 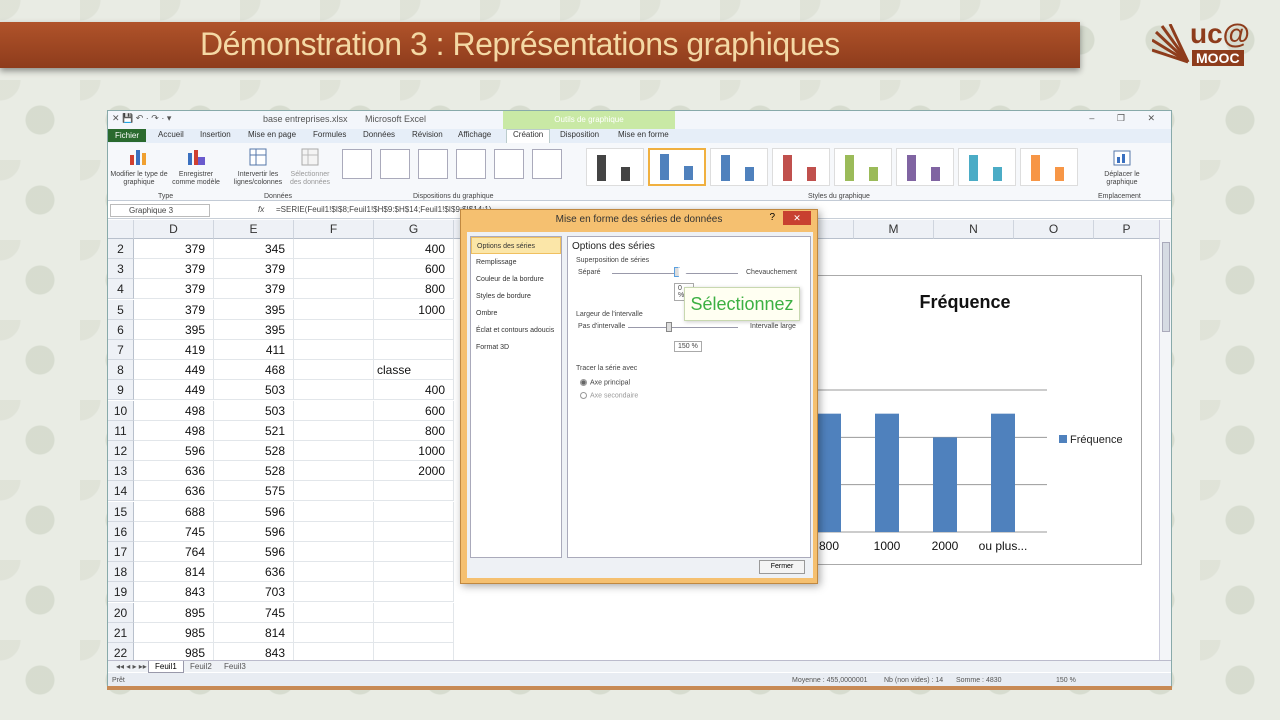 I want to click on tab-donnees: Données, so click(x=379, y=134).